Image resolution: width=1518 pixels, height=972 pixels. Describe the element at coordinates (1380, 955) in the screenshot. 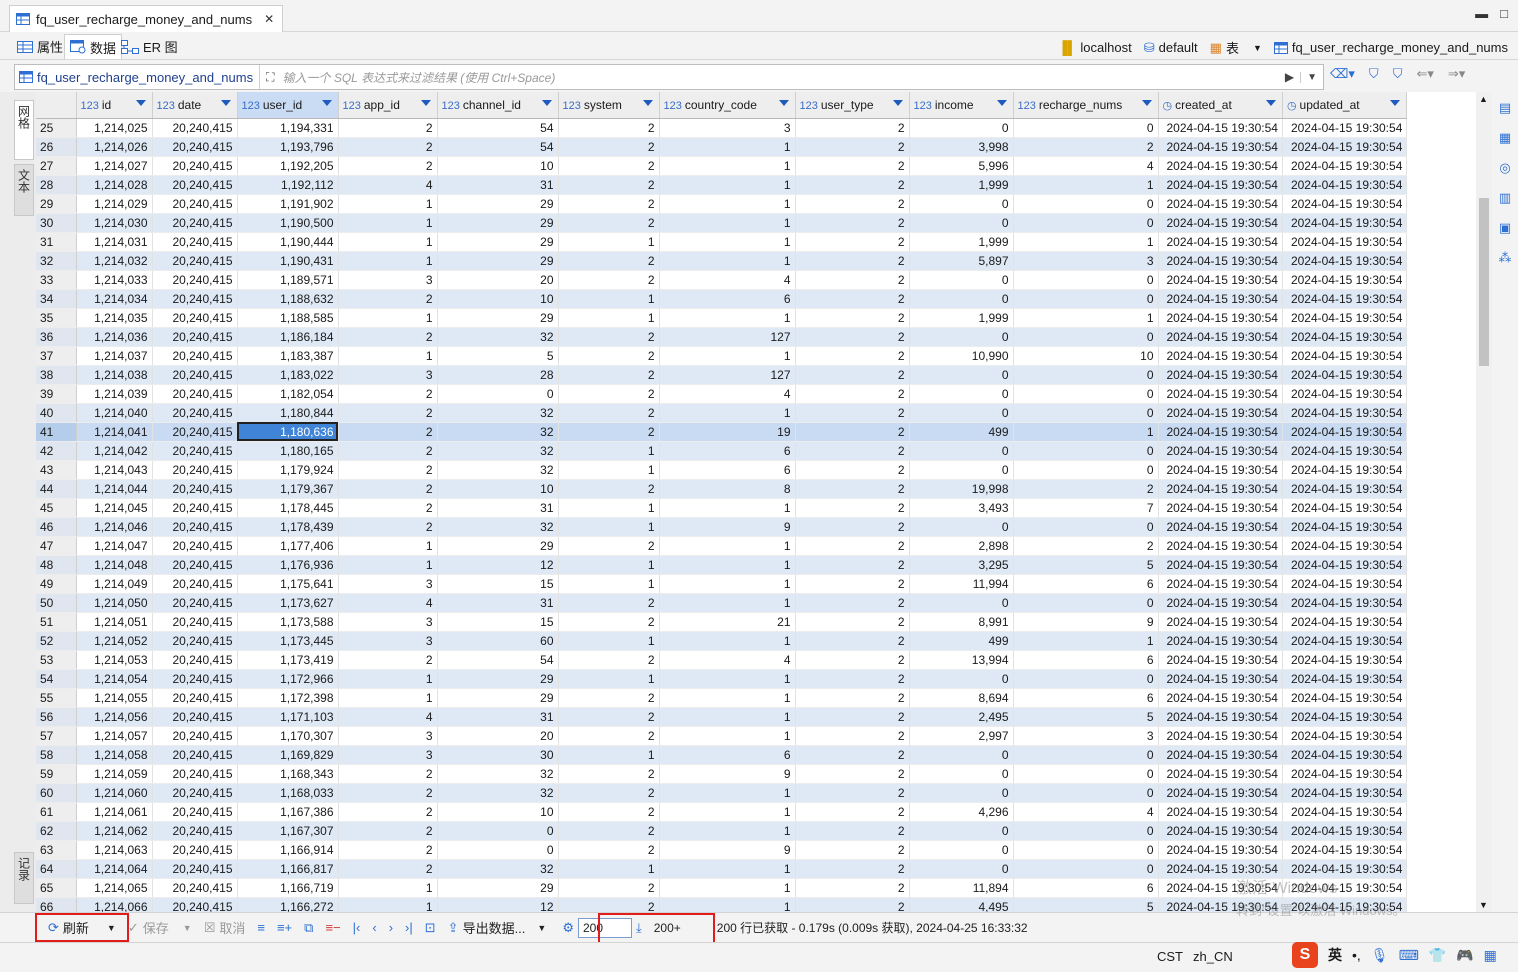

I see `microphone-icon: 🎙` at that location.